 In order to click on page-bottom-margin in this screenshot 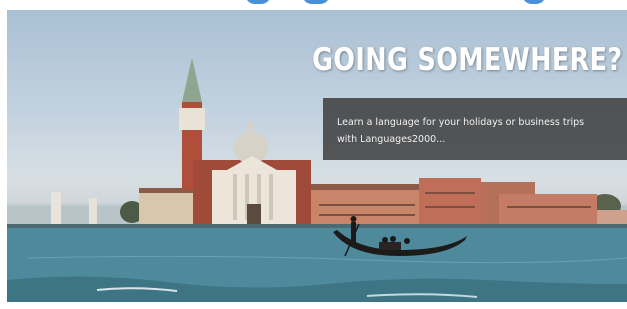, I will do `click(313, 305)`.